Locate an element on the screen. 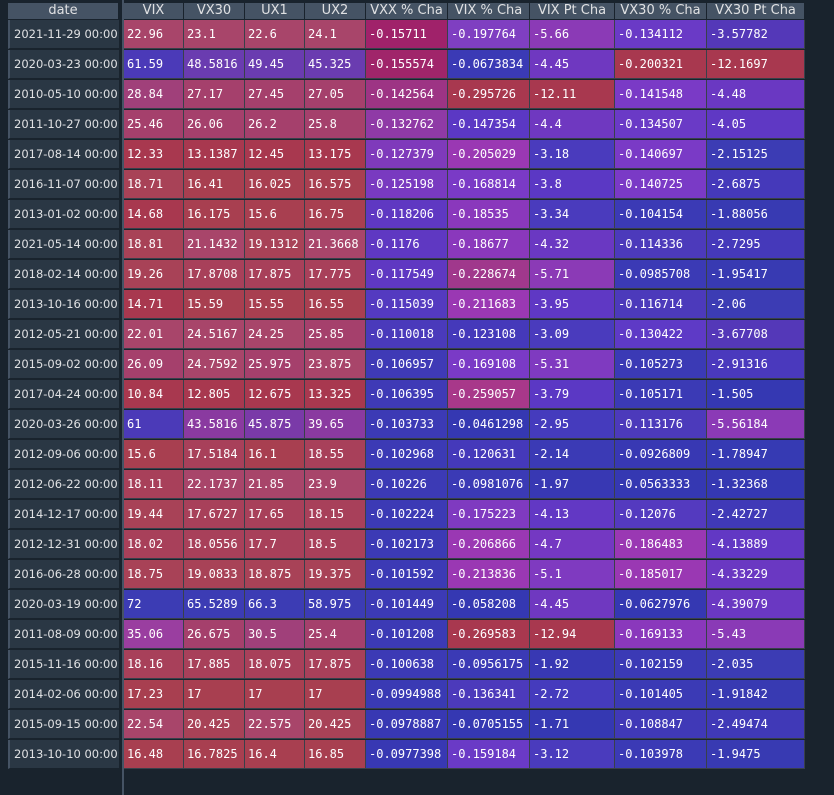 This screenshot has width=834, height=795. table-cell: 27.17 is located at coordinates (214, 94).